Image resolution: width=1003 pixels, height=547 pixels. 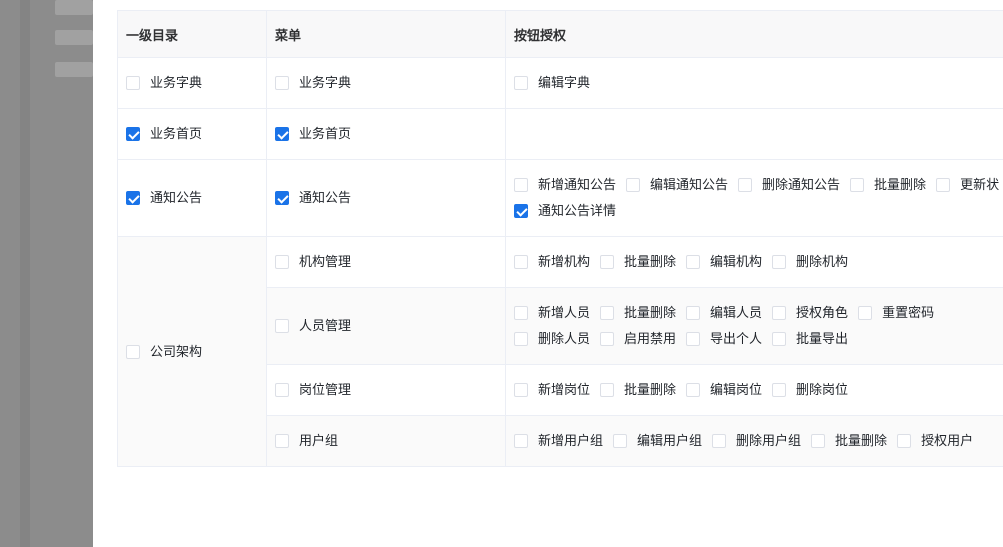 I want to click on button-auth-checkbox: 批量导出, so click(x=810, y=339).